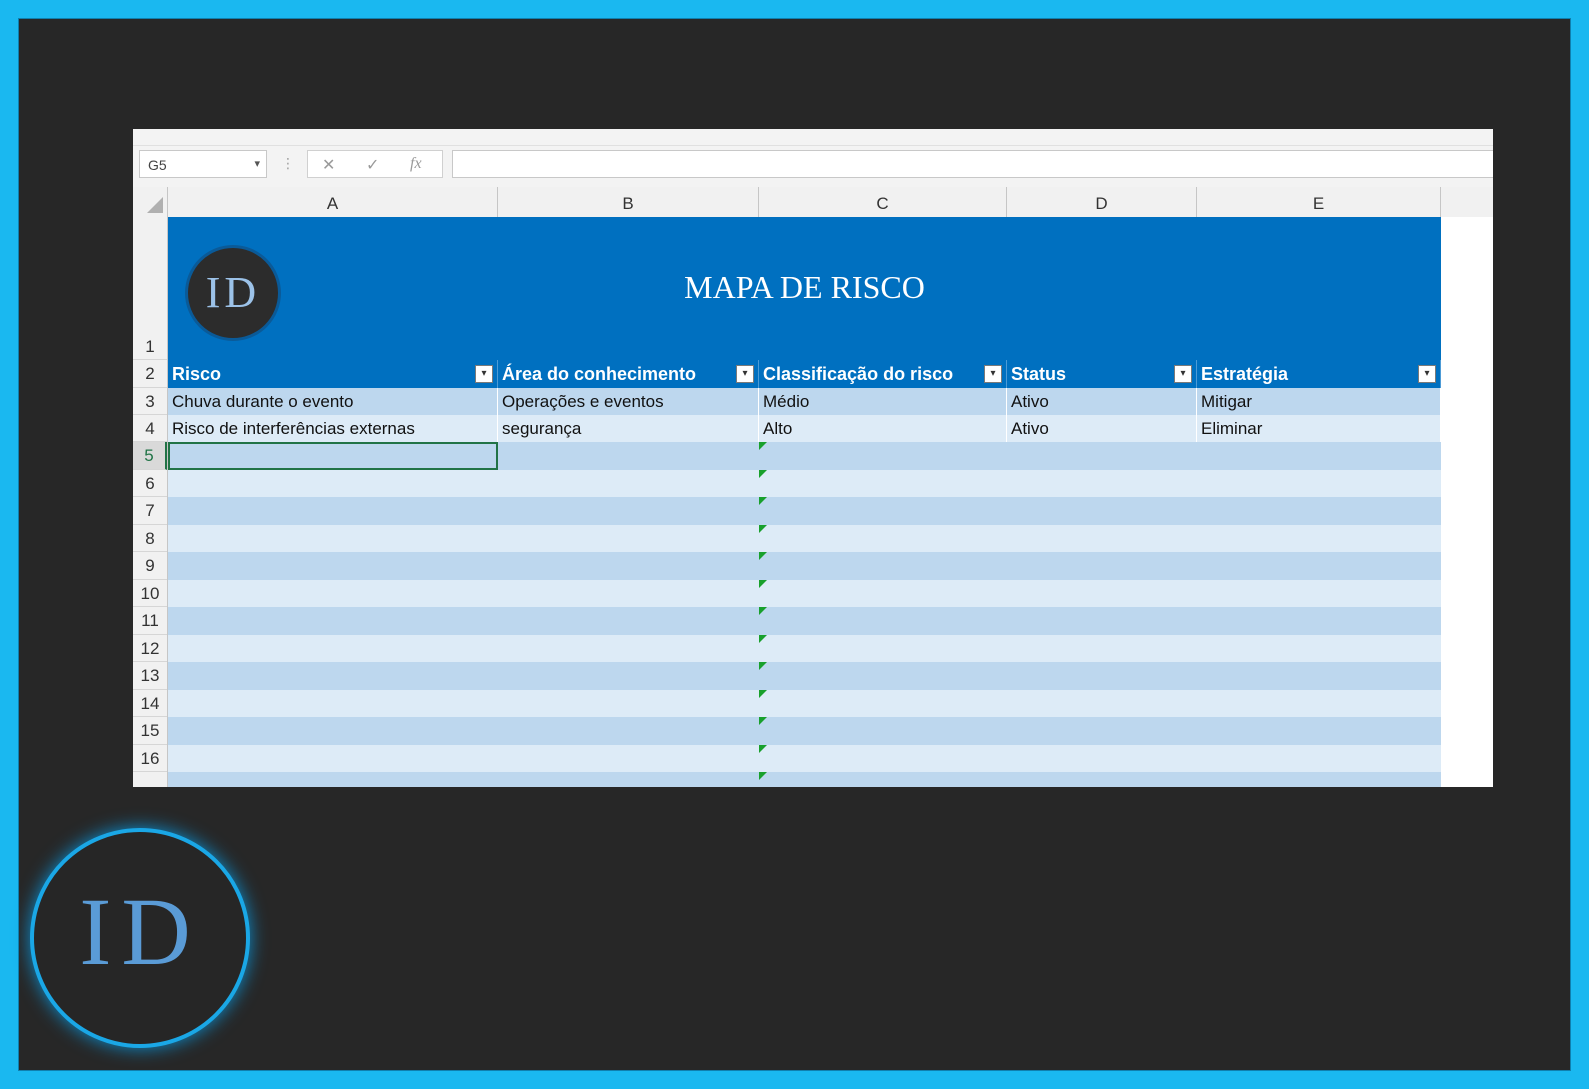  What do you see at coordinates (599, 374) in the screenshot?
I see `header-label-area: Área do conhecimento` at bounding box center [599, 374].